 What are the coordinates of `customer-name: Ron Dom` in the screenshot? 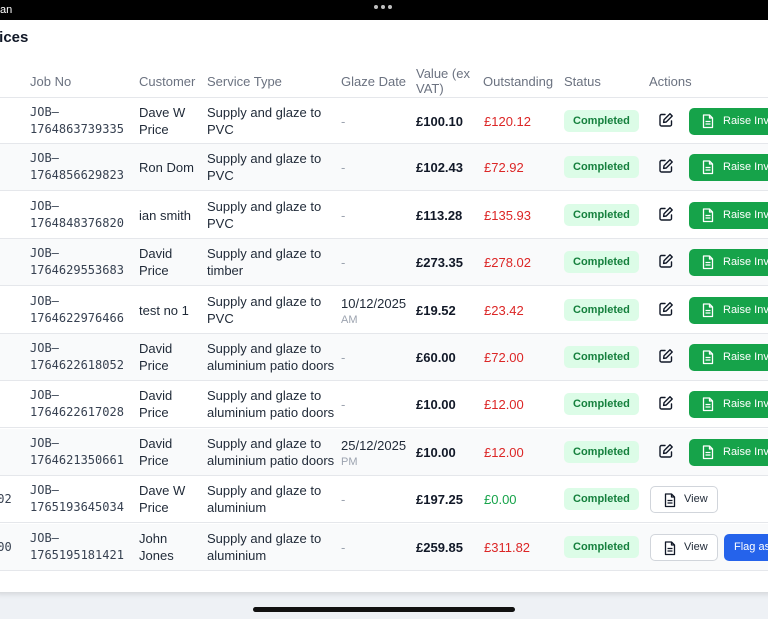 It's located at (174, 167).